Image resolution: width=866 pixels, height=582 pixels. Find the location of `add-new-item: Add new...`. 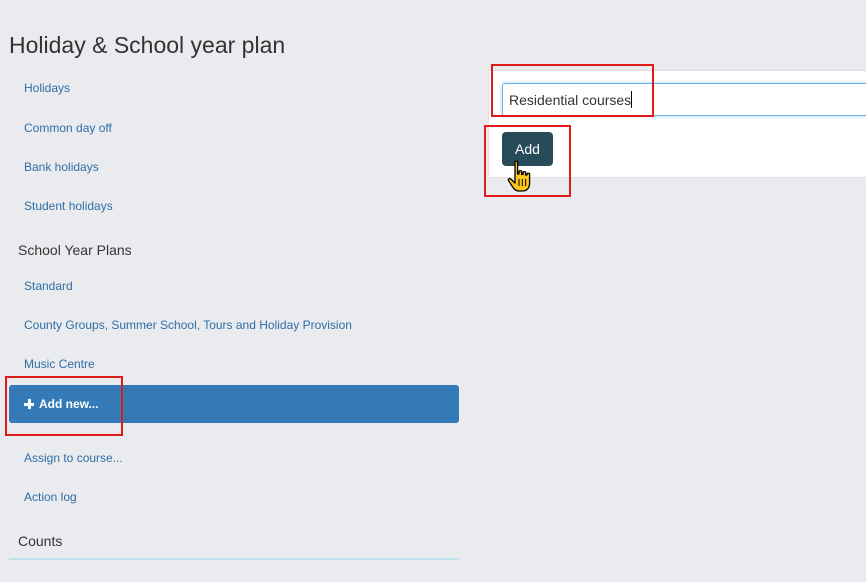

add-new-item: Add new... is located at coordinates (234, 404).